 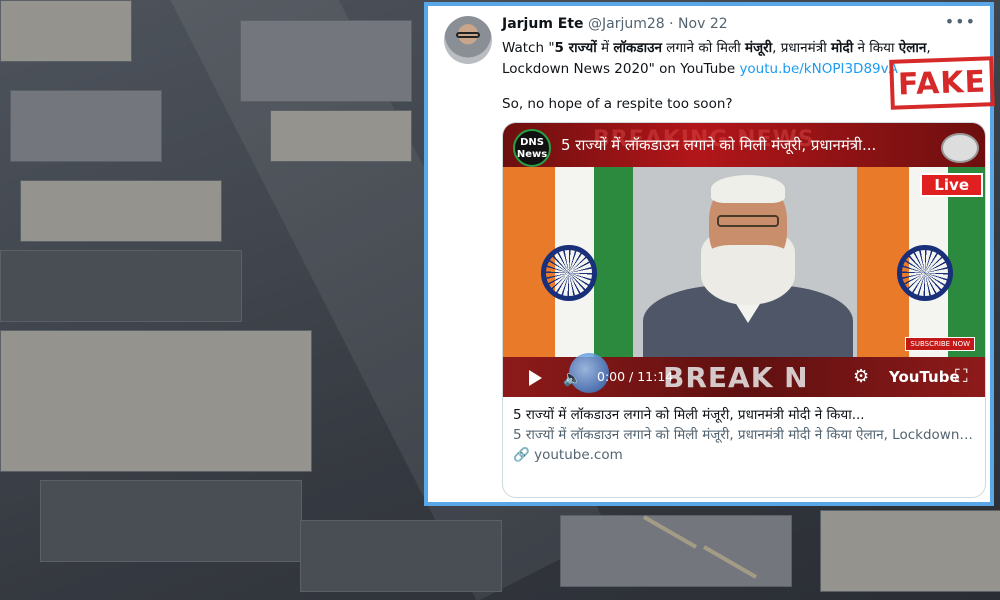 I want to click on link-icon: 🔗, so click(x=521, y=455).